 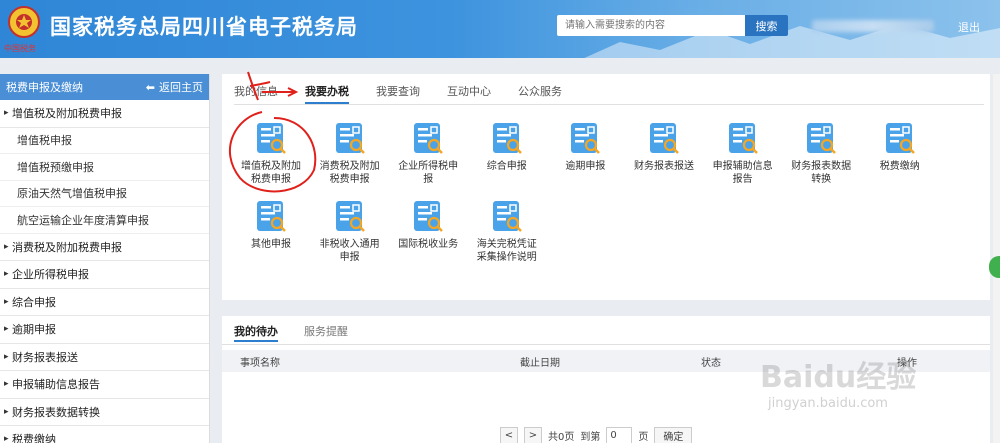 I want to click on sidebar-group-label: 财务报表数据转换, so click(x=56, y=412).